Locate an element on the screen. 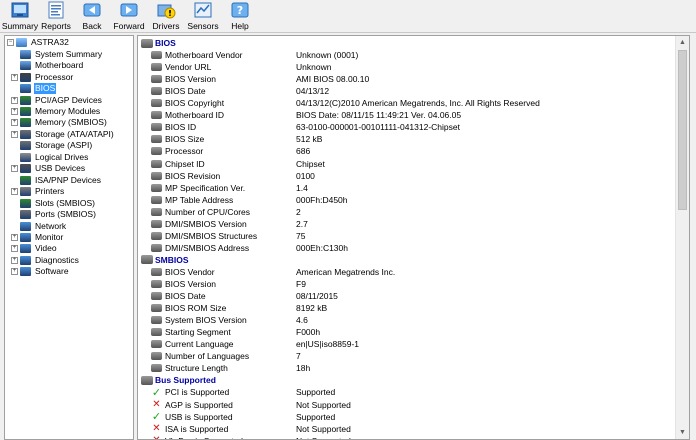 The height and width of the screenshot is (440, 696). tree-item: + Processor is located at coordinates (42, 77).